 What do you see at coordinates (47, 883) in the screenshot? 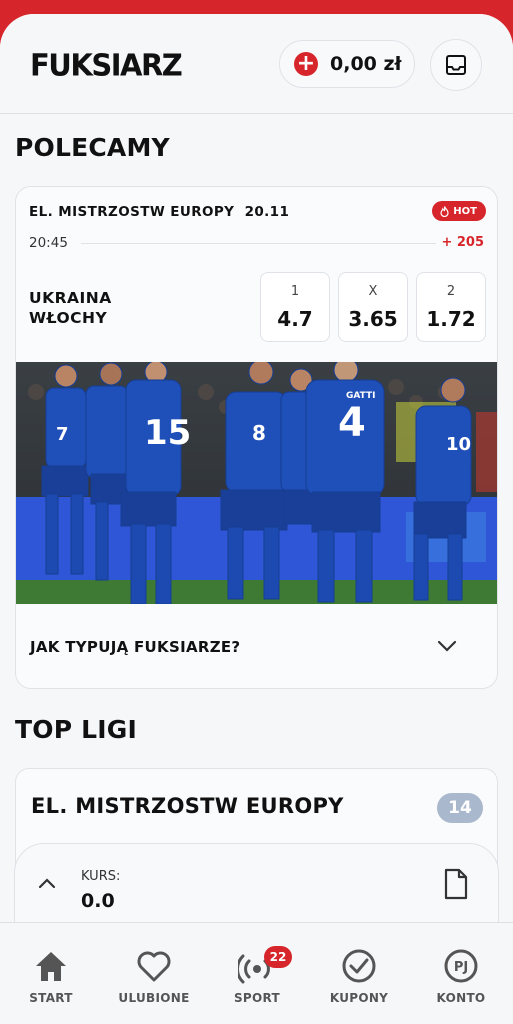
I see `chevron-up-icon` at bounding box center [47, 883].